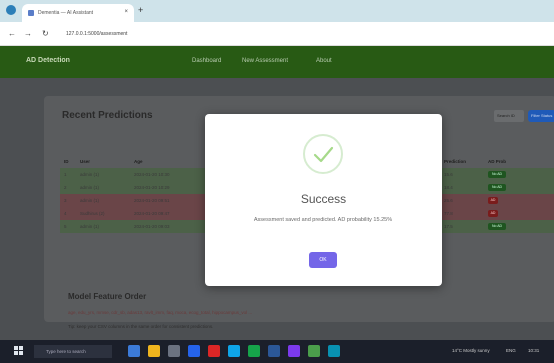  Describe the element at coordinates (214, 351) in the screenshot. I see `chrome-icon` at that location.